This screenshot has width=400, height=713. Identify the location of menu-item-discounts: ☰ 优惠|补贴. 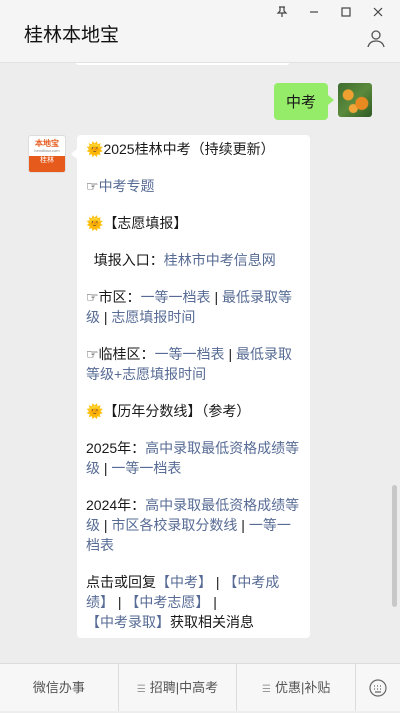
(295, 687).